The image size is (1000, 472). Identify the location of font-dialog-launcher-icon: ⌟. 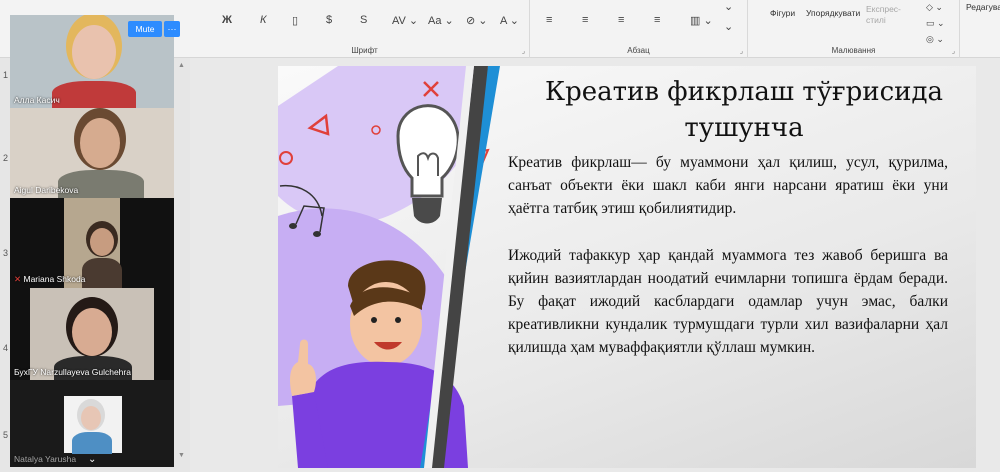
(523, 51).